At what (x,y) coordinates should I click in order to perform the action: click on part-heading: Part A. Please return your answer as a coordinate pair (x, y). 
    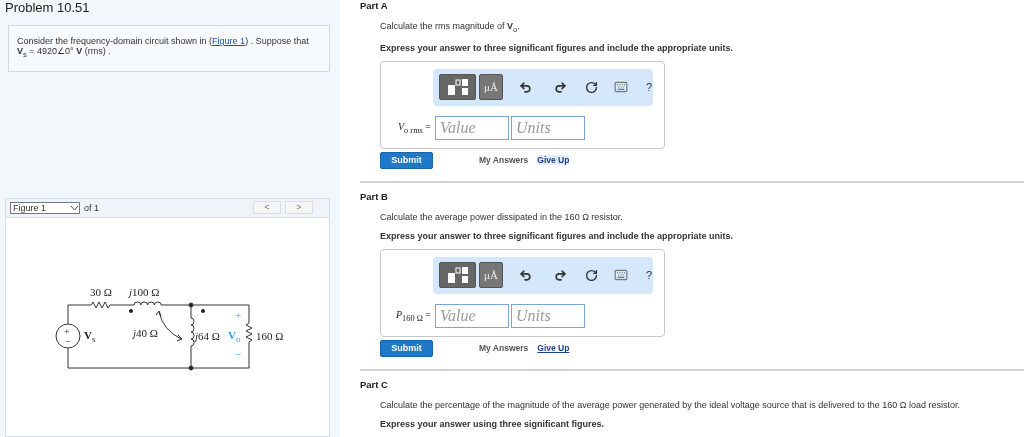
    Looking at the image, I should click on (374, 5).